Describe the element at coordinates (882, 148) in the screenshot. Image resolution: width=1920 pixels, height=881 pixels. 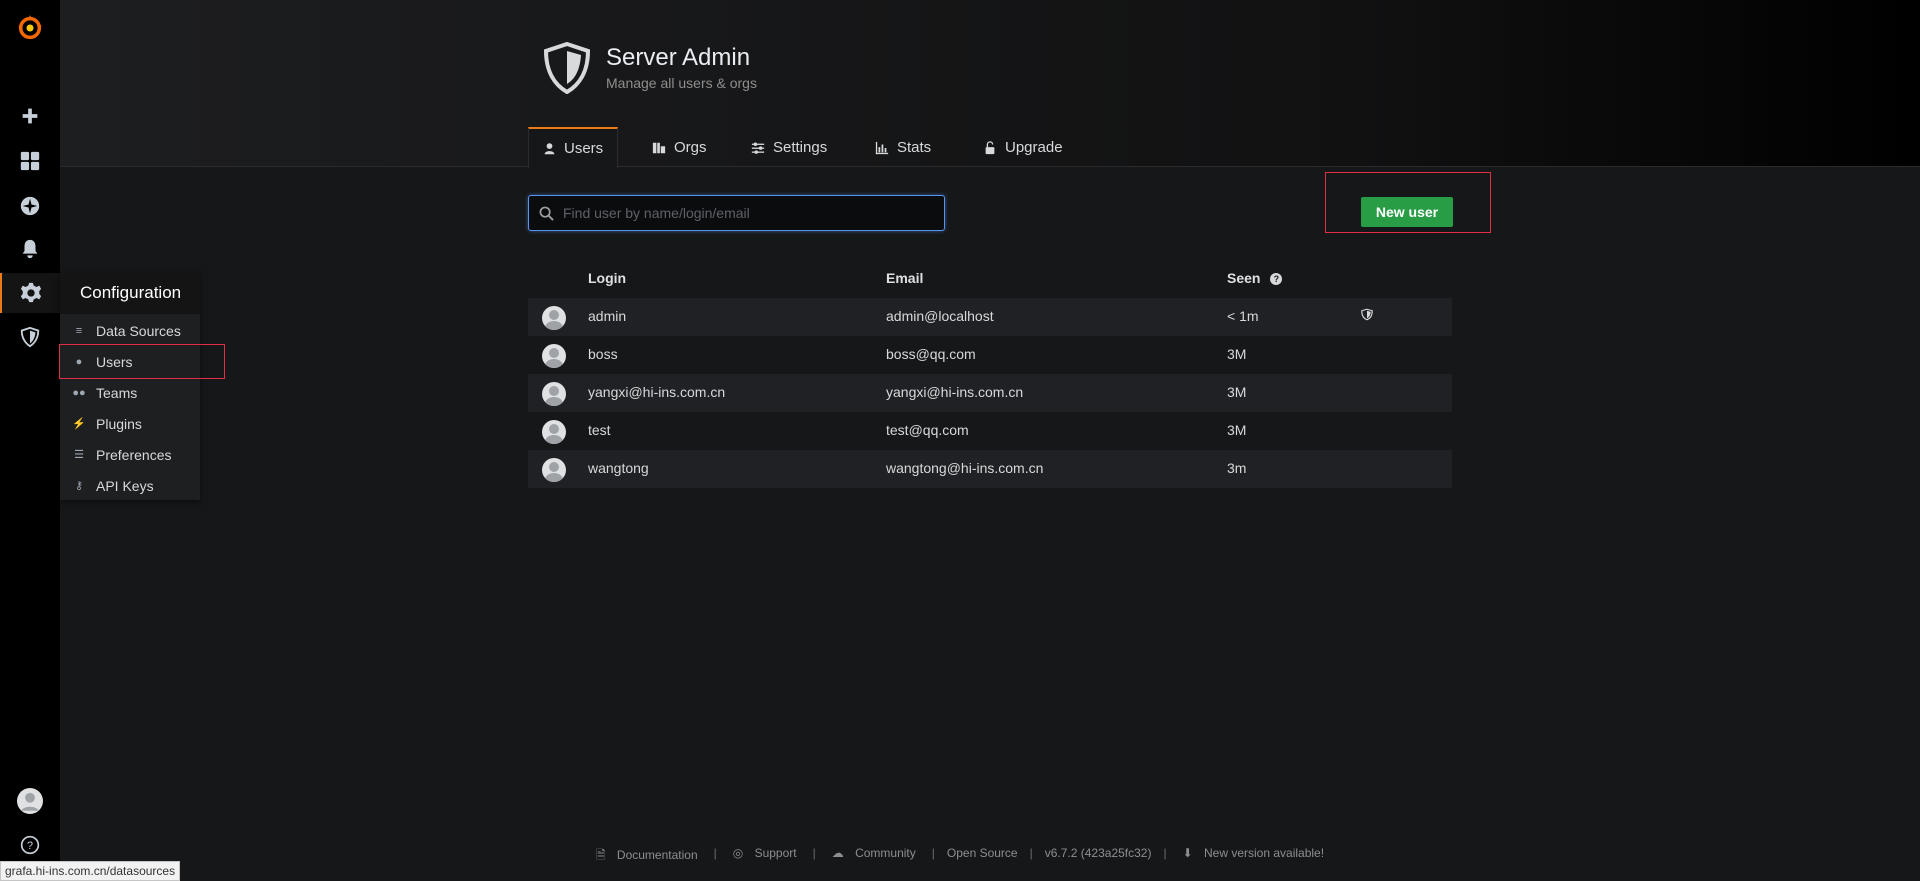
I see `bar-chart-icon` at that location.